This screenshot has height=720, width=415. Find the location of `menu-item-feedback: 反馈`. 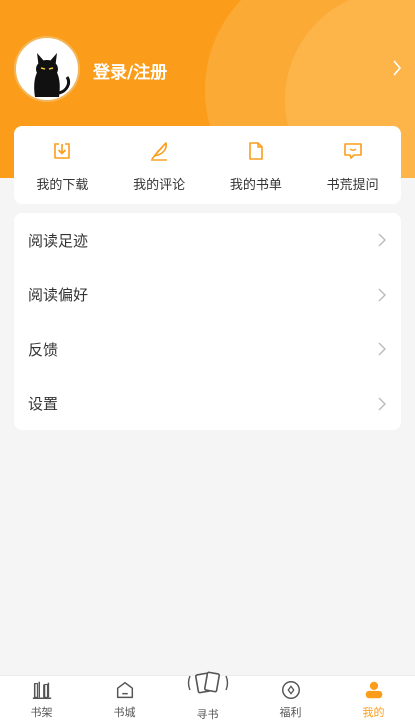

menu-item-feedback: 反馈 is located at coordinates (207, 349).